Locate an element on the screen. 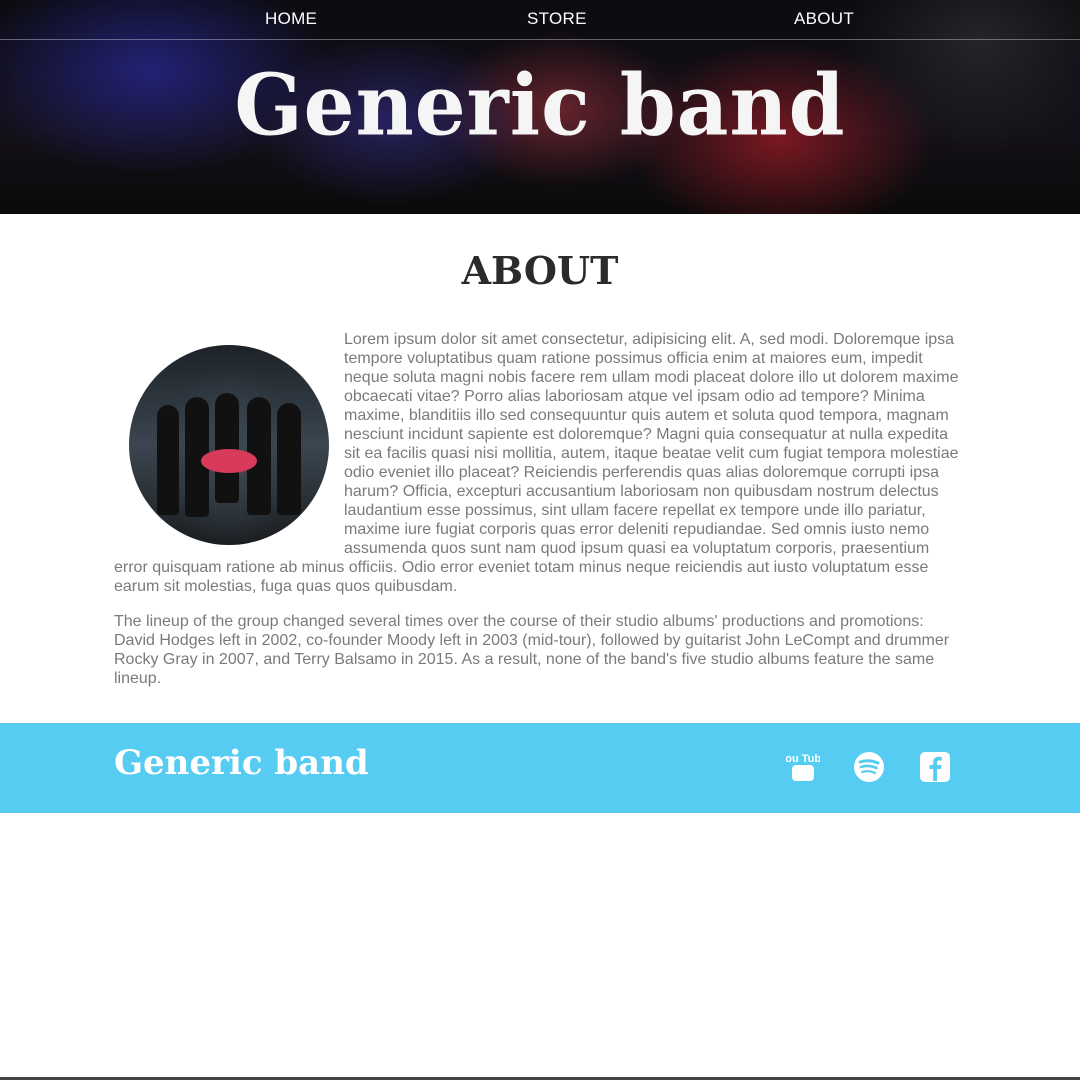 The width and height of the screenshot is (1080, 1080). hero-title: Generic band is located at coordinates (540, 105).